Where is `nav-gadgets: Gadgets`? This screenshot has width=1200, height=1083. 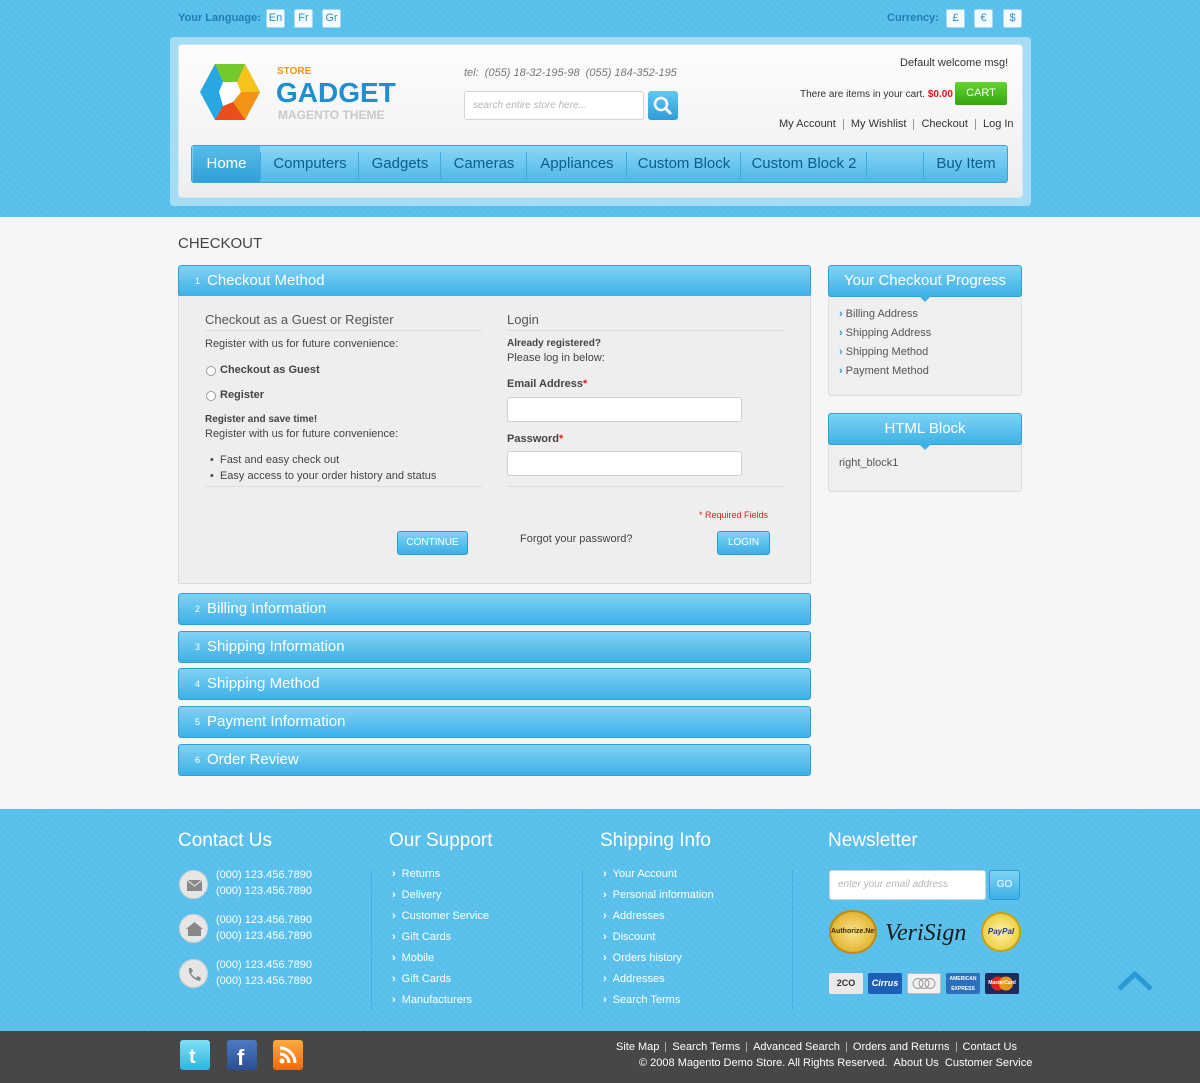 nav-gadgets: Gadgets is located at coordinates (400, 164).